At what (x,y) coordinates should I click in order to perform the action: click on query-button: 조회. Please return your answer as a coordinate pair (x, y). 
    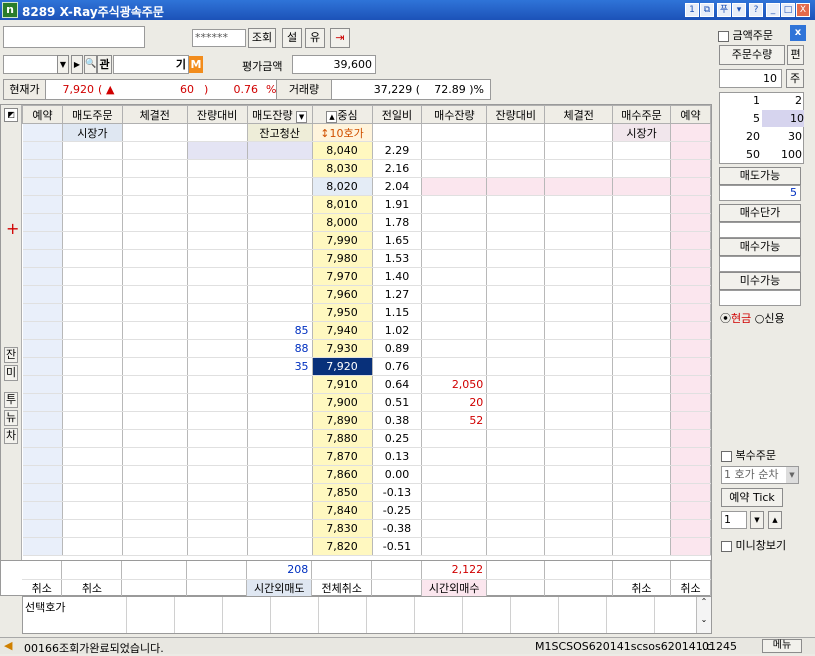
    Looking at the image, I should click on (262, 38).